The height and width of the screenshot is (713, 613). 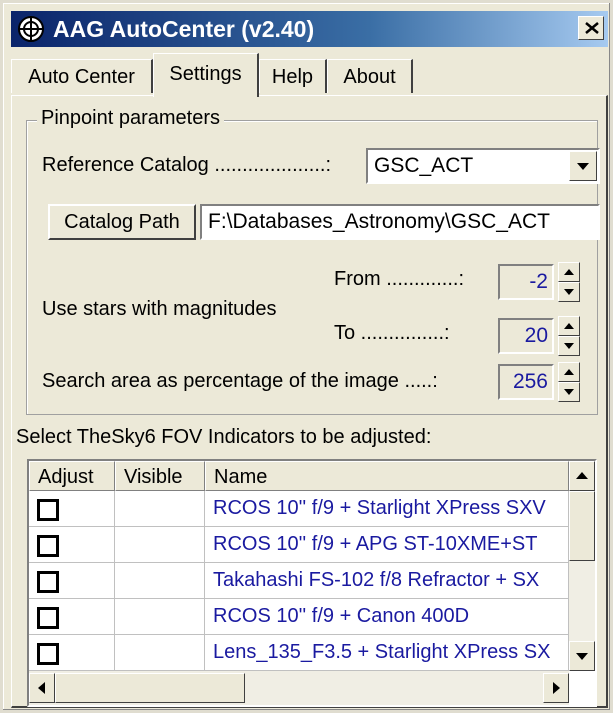 I want to click on catalog-path-button: Catalog Path, so click(x=122, y=222).